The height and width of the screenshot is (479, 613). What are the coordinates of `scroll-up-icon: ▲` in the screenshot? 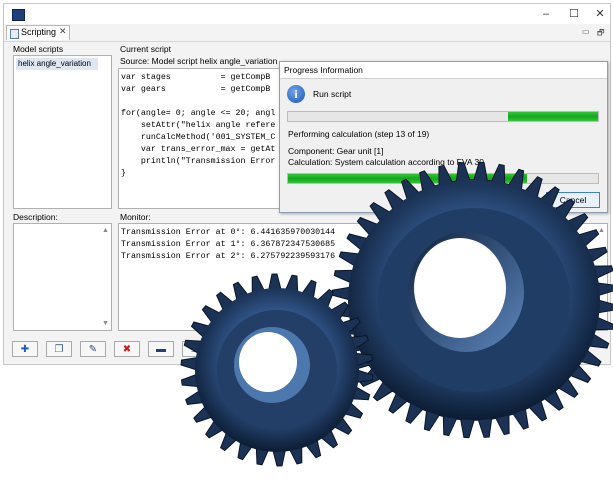 It's located at (105, 230).